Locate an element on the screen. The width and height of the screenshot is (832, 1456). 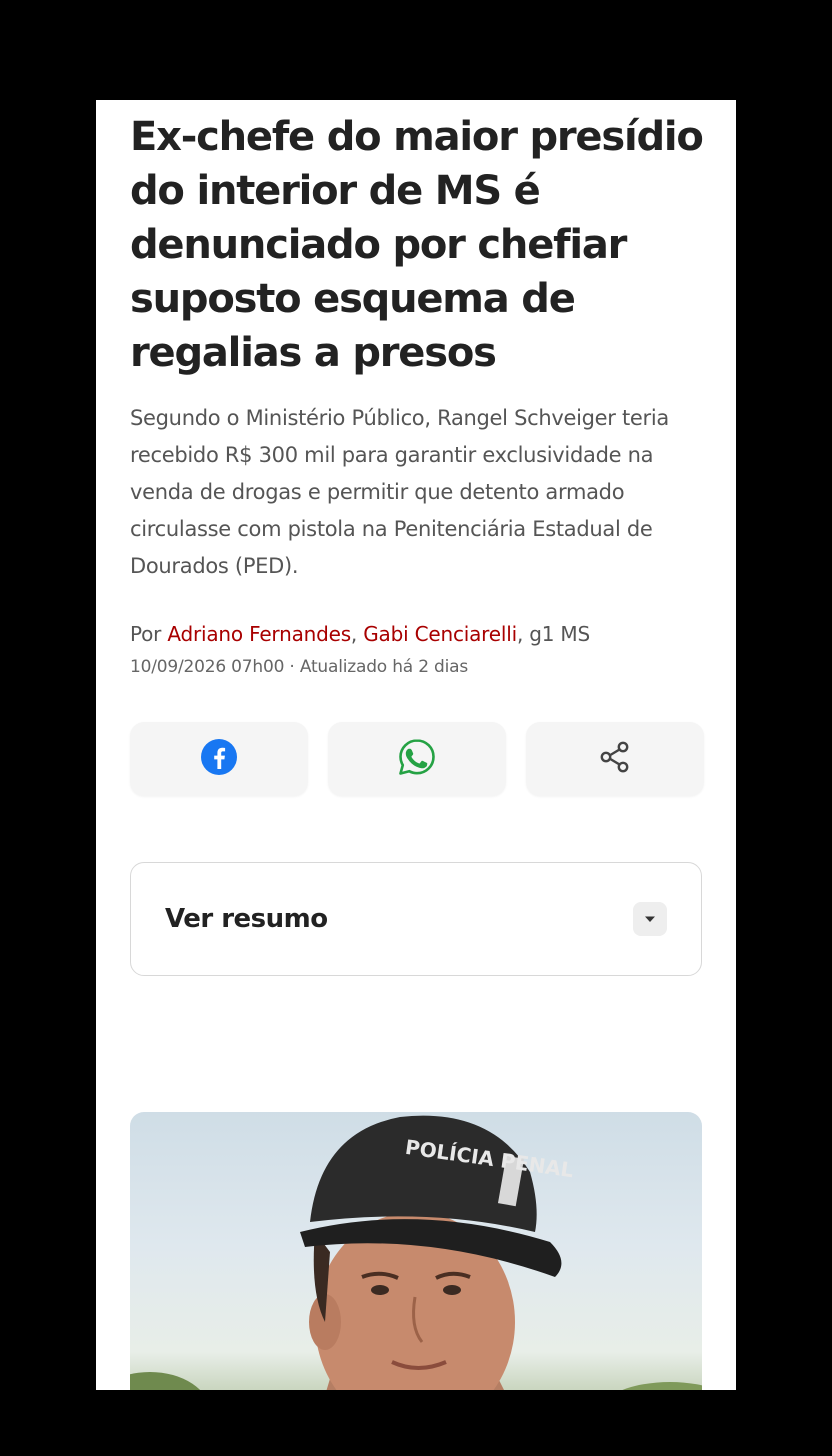
photo-illustration: POLÍCIA PENAL is located at coordinates (416, 1252).